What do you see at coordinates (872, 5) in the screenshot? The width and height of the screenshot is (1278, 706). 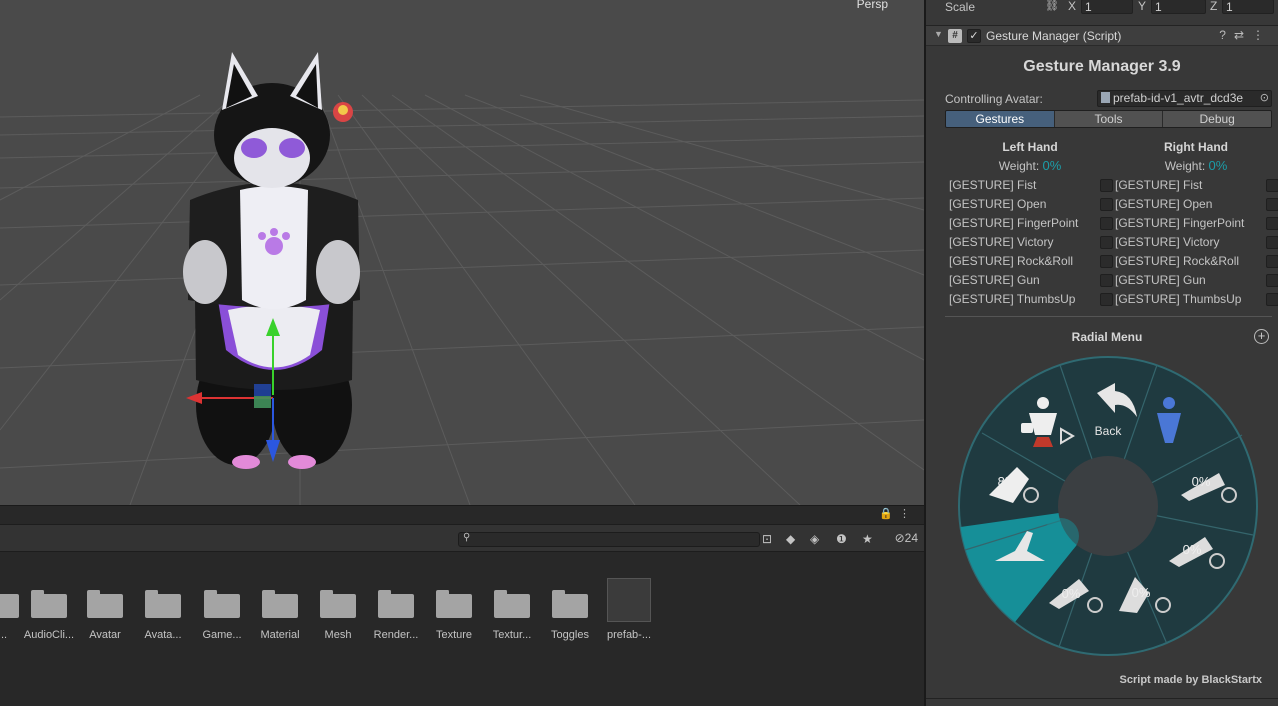 I see `projection-label: Persp` at bounding box center [872, 5].